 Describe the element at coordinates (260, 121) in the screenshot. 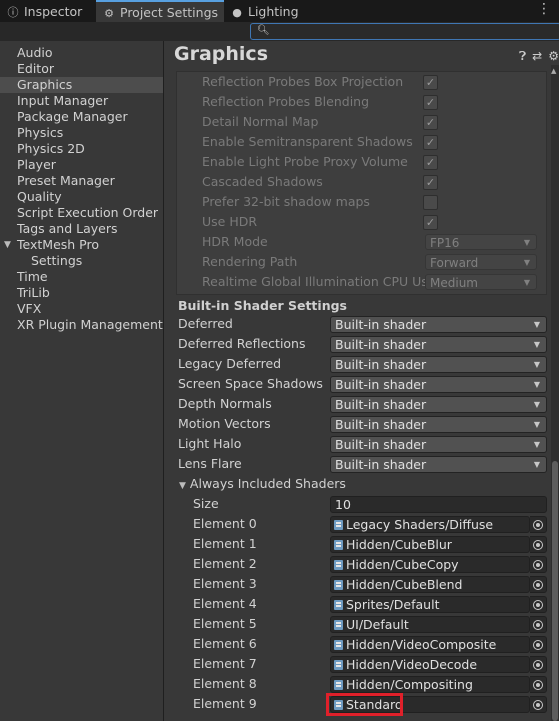

I see `tier-setting-label: Detail Normal Map` at that location.